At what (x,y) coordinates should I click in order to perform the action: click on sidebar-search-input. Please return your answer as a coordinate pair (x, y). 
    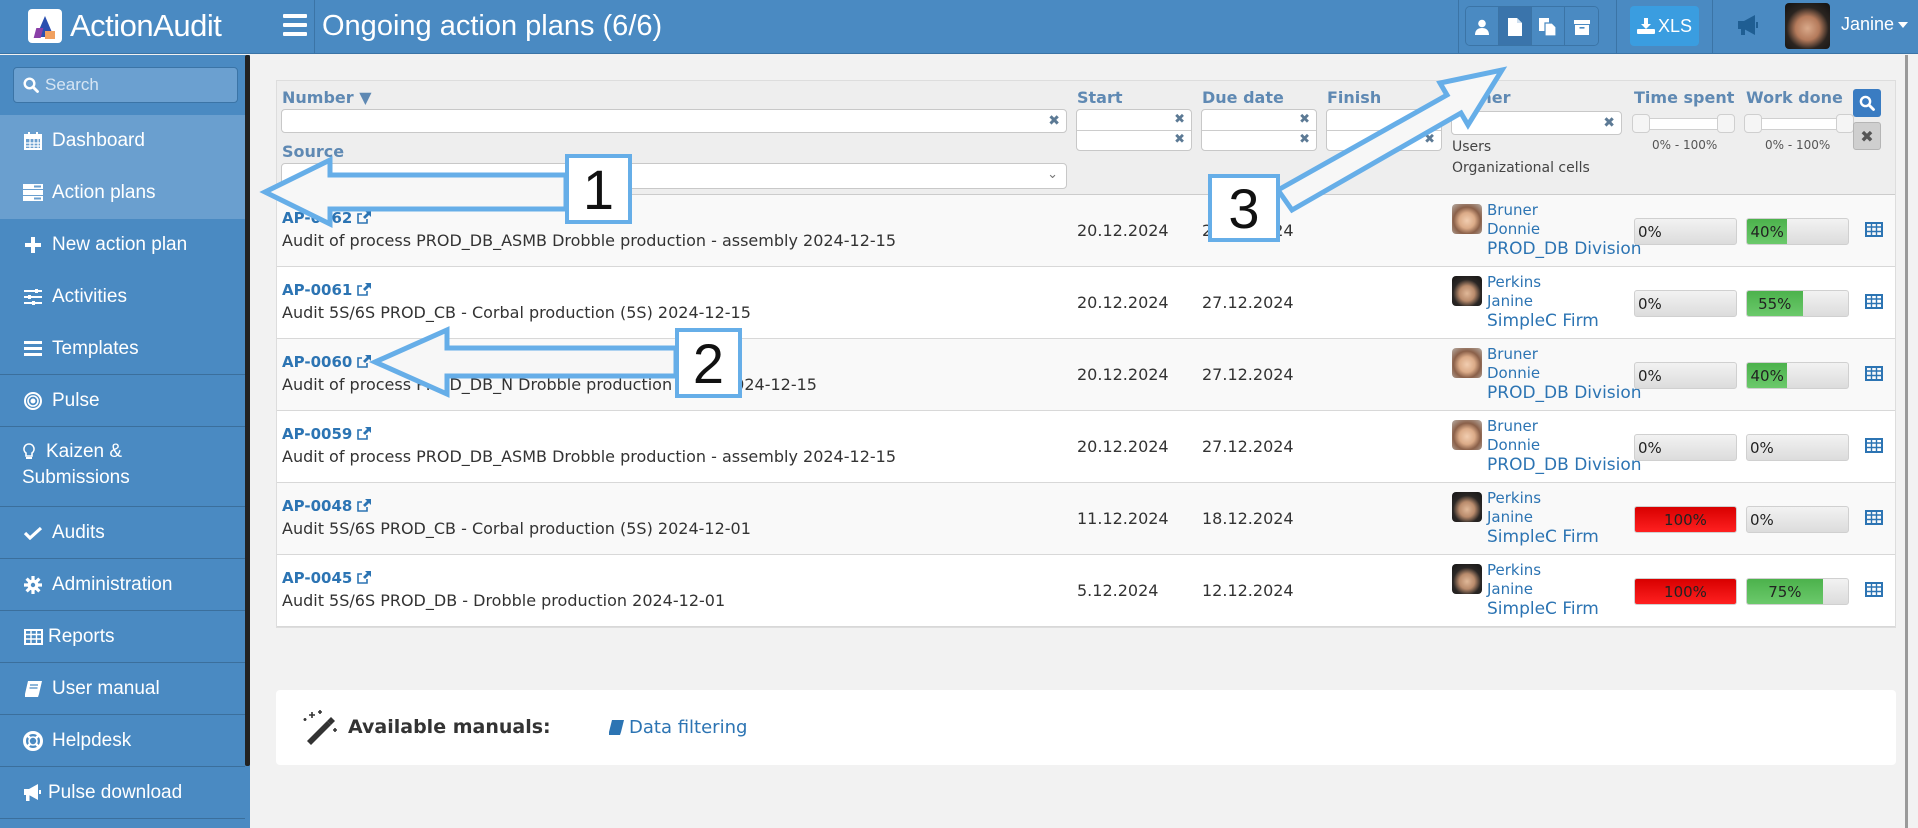
    Looking at the image, I should click on (135, 85).